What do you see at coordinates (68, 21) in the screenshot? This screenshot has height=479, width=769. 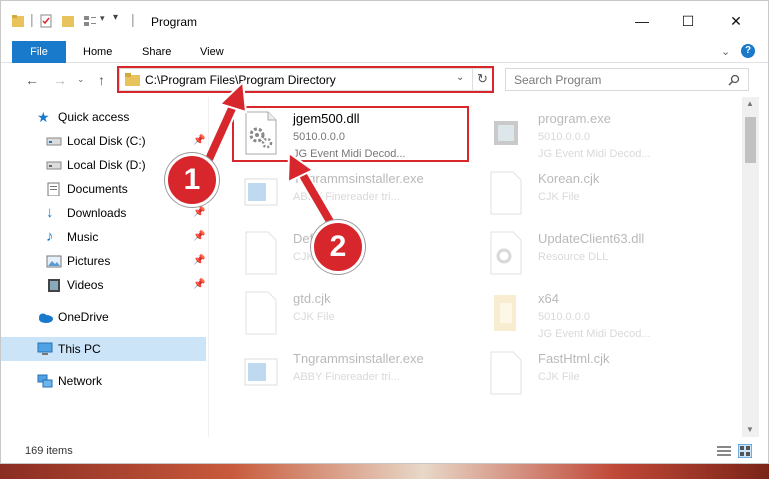 I see `new-folder-icon` at bounding box center [68, 21].